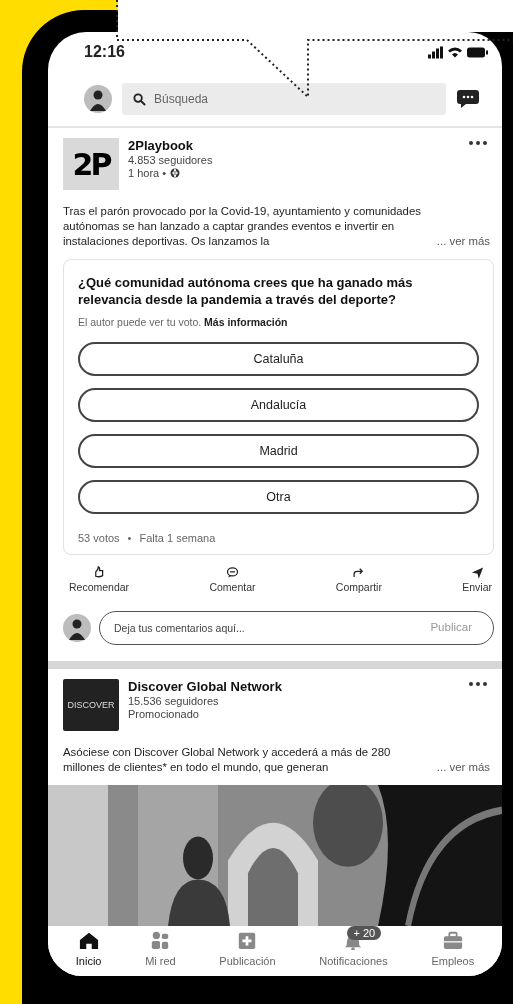 This screenshot has height=1004, width=513. I want to click on clock-time: 12:16, so click(104, 52).